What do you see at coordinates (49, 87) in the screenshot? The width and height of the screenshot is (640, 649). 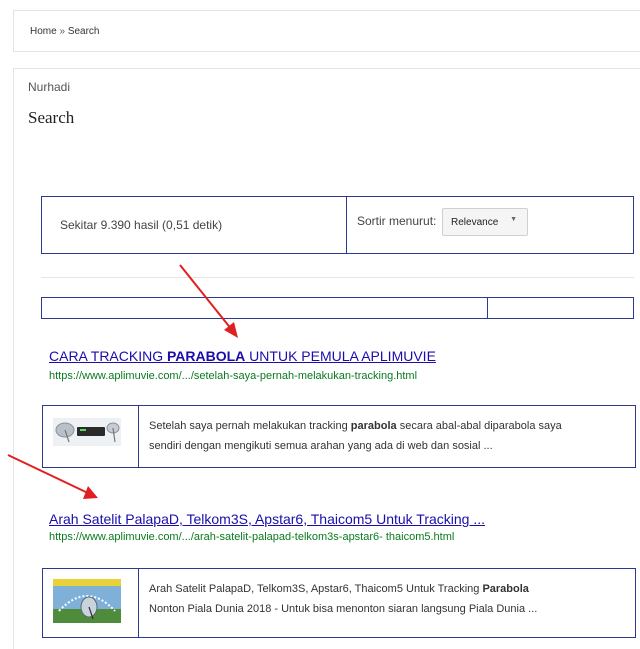 I see `author-name: Nurhadi` at bounding box center [49, 87].